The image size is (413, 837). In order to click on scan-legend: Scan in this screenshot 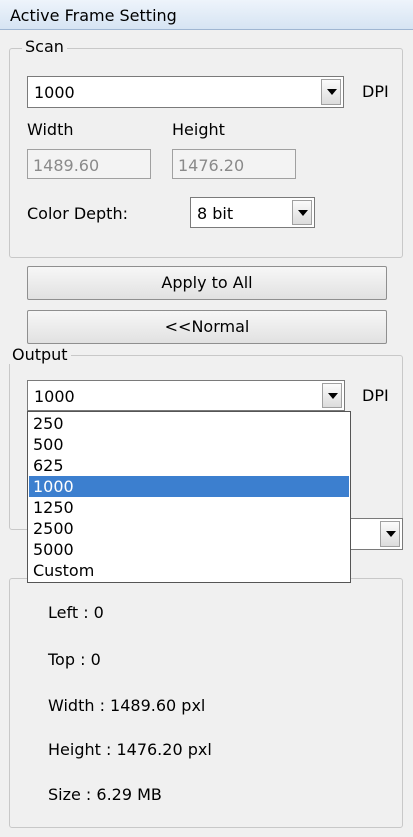, I will do `click(44, 47)`.